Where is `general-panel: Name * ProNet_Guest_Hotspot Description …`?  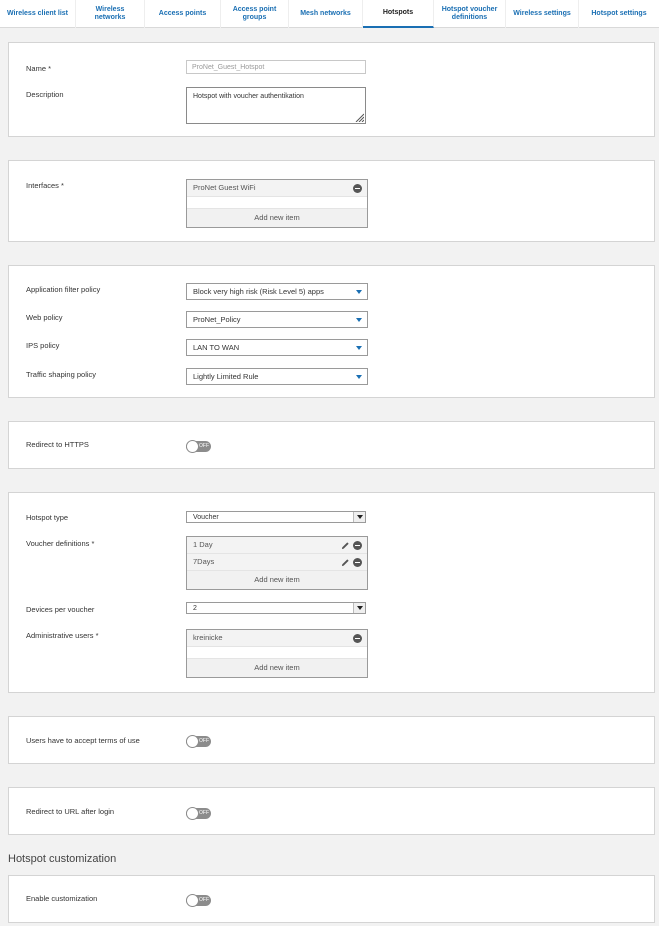
general-panel: Name * ProNet_Guest_Hotspot Description … is located at coordinates (331, 89).